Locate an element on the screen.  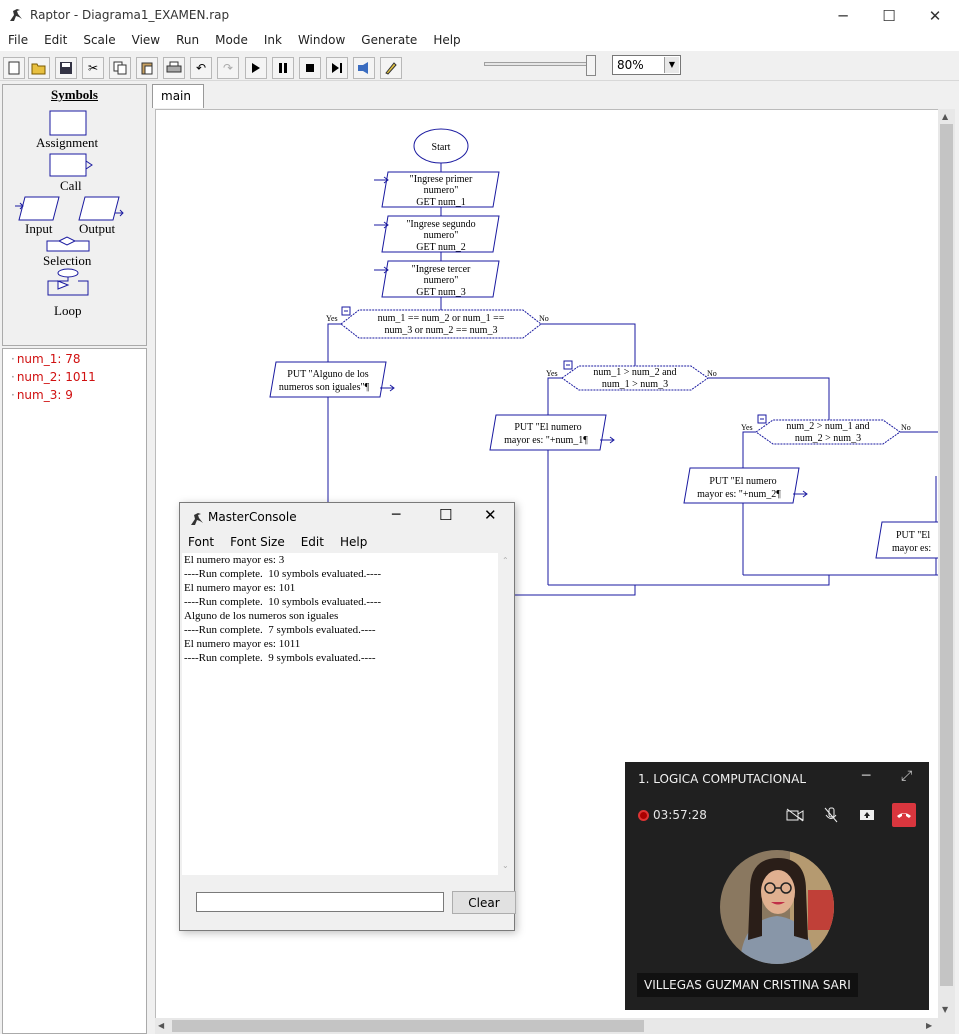
console-input is located at coordinates (320, 902).